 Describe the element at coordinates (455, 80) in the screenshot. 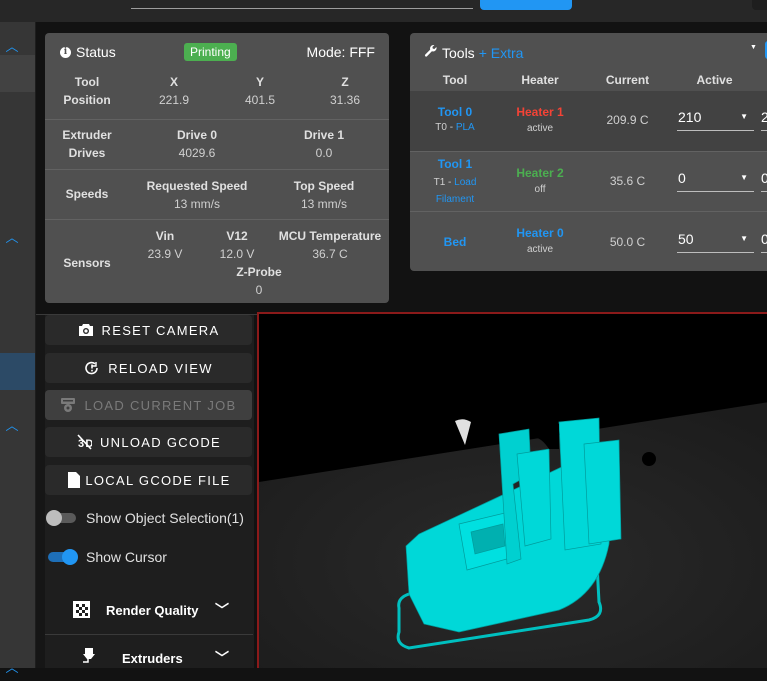

I see `col-tool: Tool` at that location.